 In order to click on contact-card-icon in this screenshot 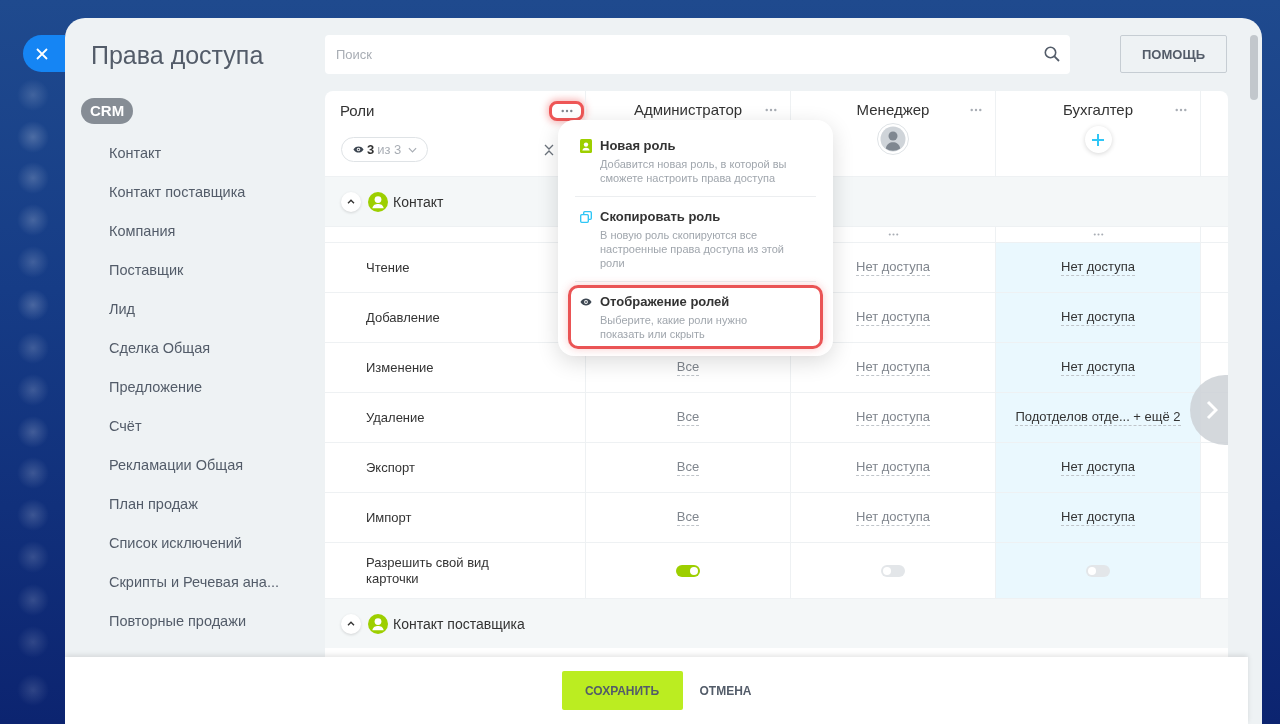, I will do `click(586, 146)`.